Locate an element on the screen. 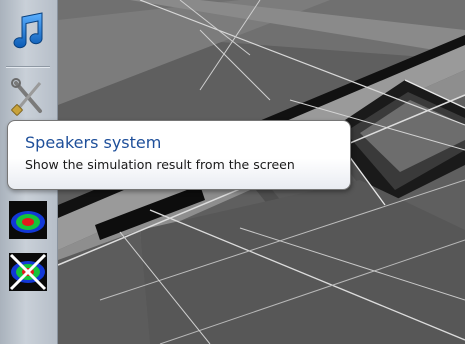 Image resolution: width=465 pixels, height=344 pixels. tools-button is located at coordinates (28, 99).